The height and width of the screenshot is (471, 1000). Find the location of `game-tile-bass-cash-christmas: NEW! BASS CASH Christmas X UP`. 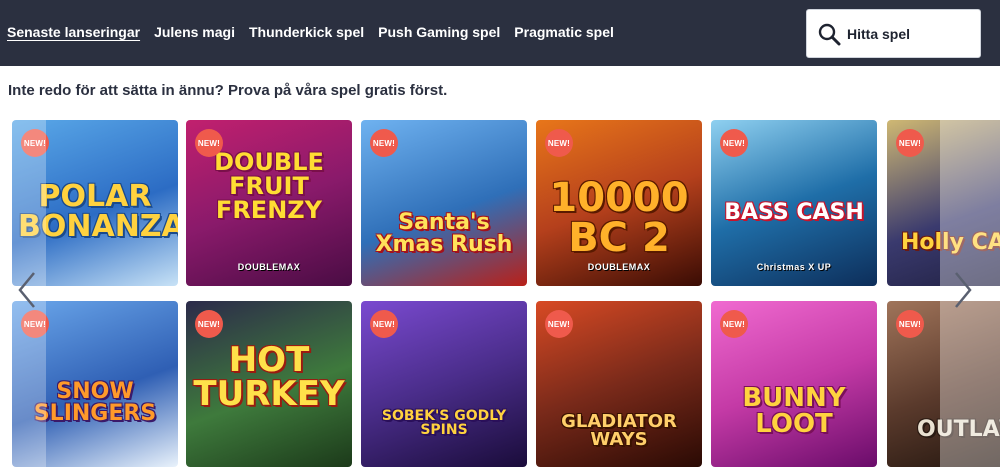

game-tile-bass-cash-christmas: NEW! BASS CASH Christmas X UP is located at coordinates (794, 203).